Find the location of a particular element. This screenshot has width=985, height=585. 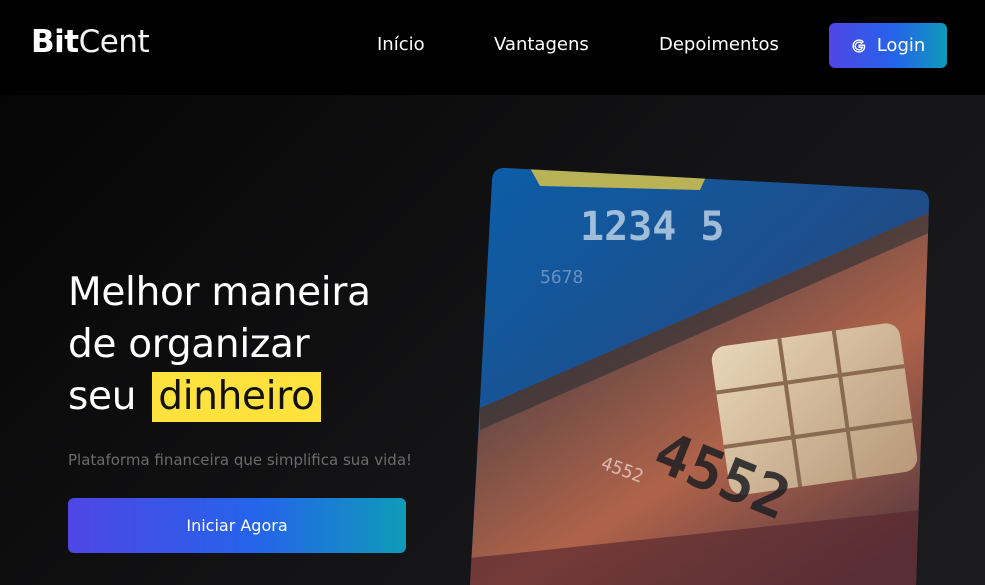

headline-line-1: Melhor maneira is located at coordinates (219, 293).